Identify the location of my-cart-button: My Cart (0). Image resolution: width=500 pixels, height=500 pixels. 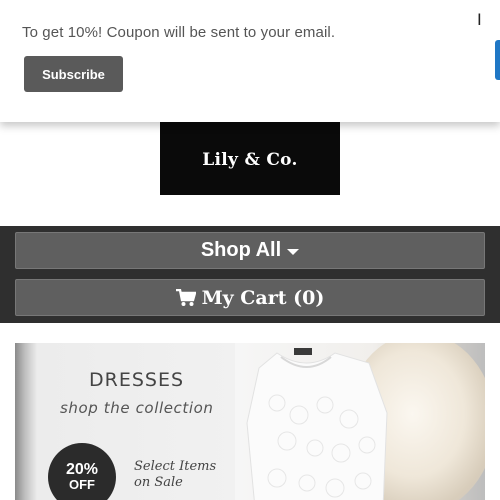
(250, 297).